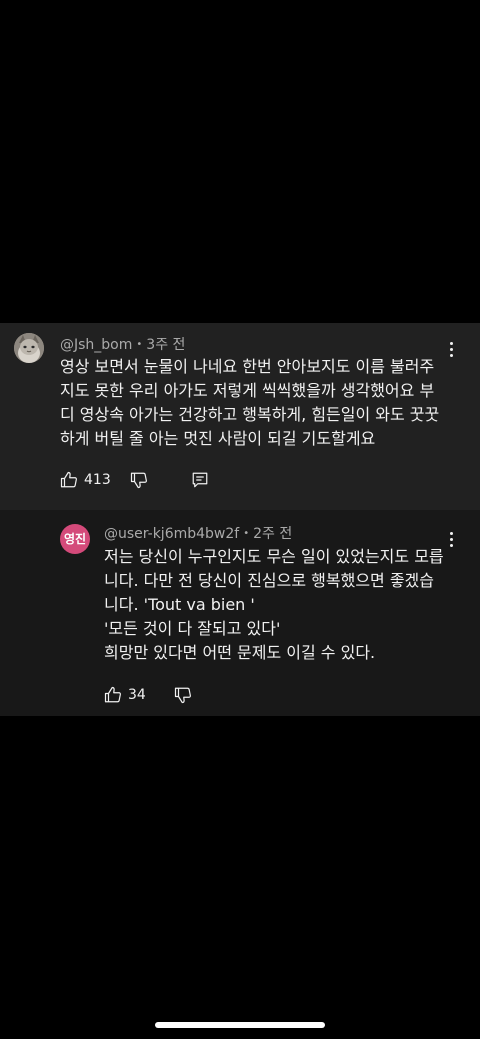 The height and width of the screenshot is (1039, 480). Describe the element at coordinates (171, 534) in the screenshot. I see `reply-author: @user-kj6mb4bw2f` at that location.